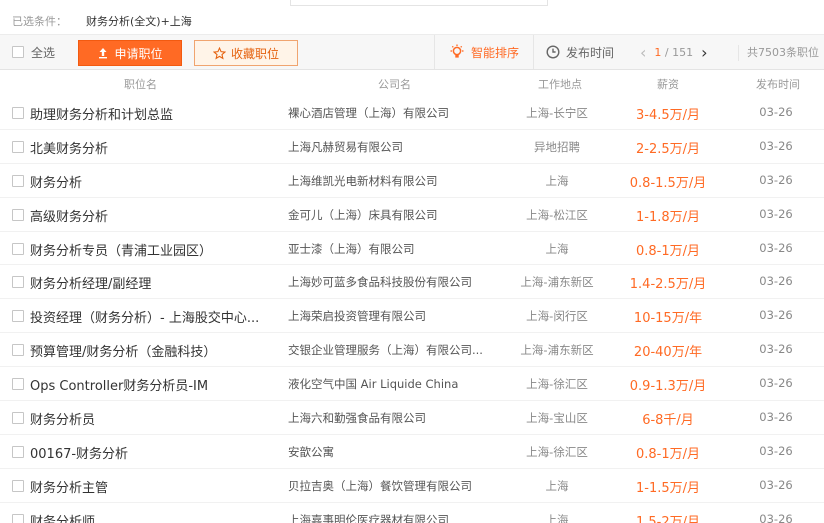 The image size is (824, 523). I want to click on smart-sort-button: 智能排序, so click(484, 52).